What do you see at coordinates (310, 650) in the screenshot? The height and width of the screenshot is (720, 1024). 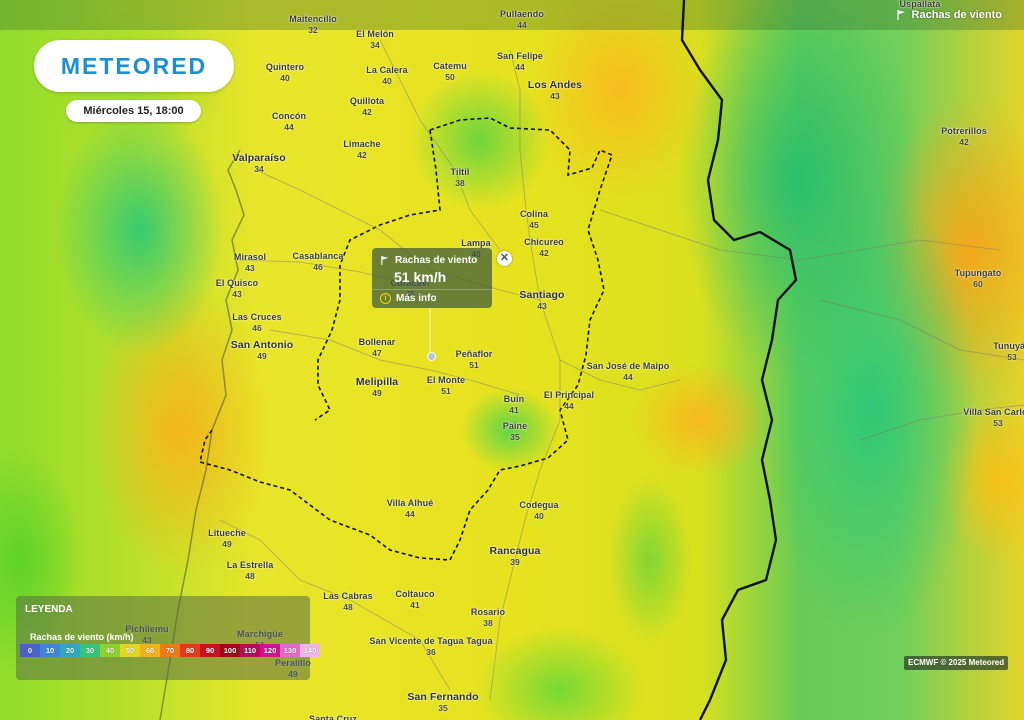 I see `legend-scale-cell: 140` at bounding box center [310, 650].